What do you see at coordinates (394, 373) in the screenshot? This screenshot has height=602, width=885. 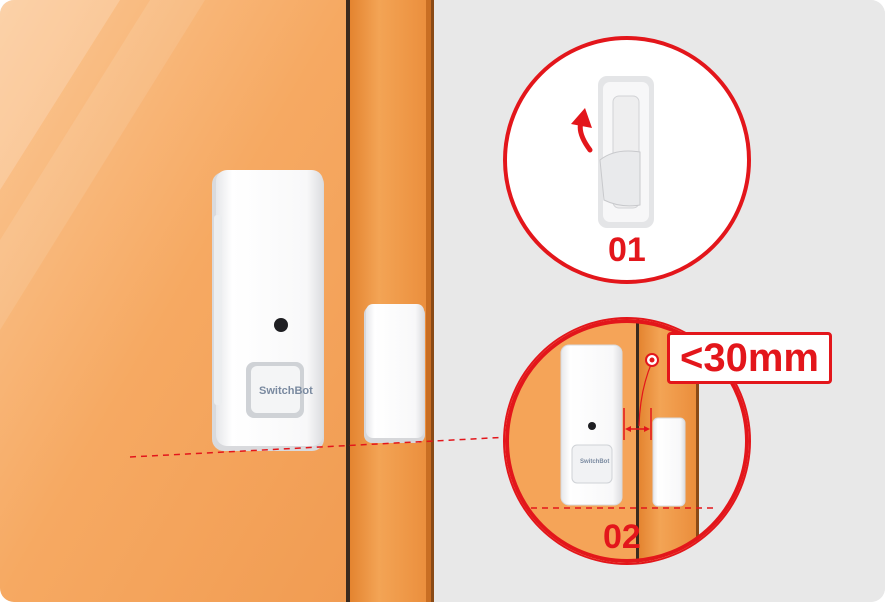 I see `magnet-main` at bounding box center [394, 373].